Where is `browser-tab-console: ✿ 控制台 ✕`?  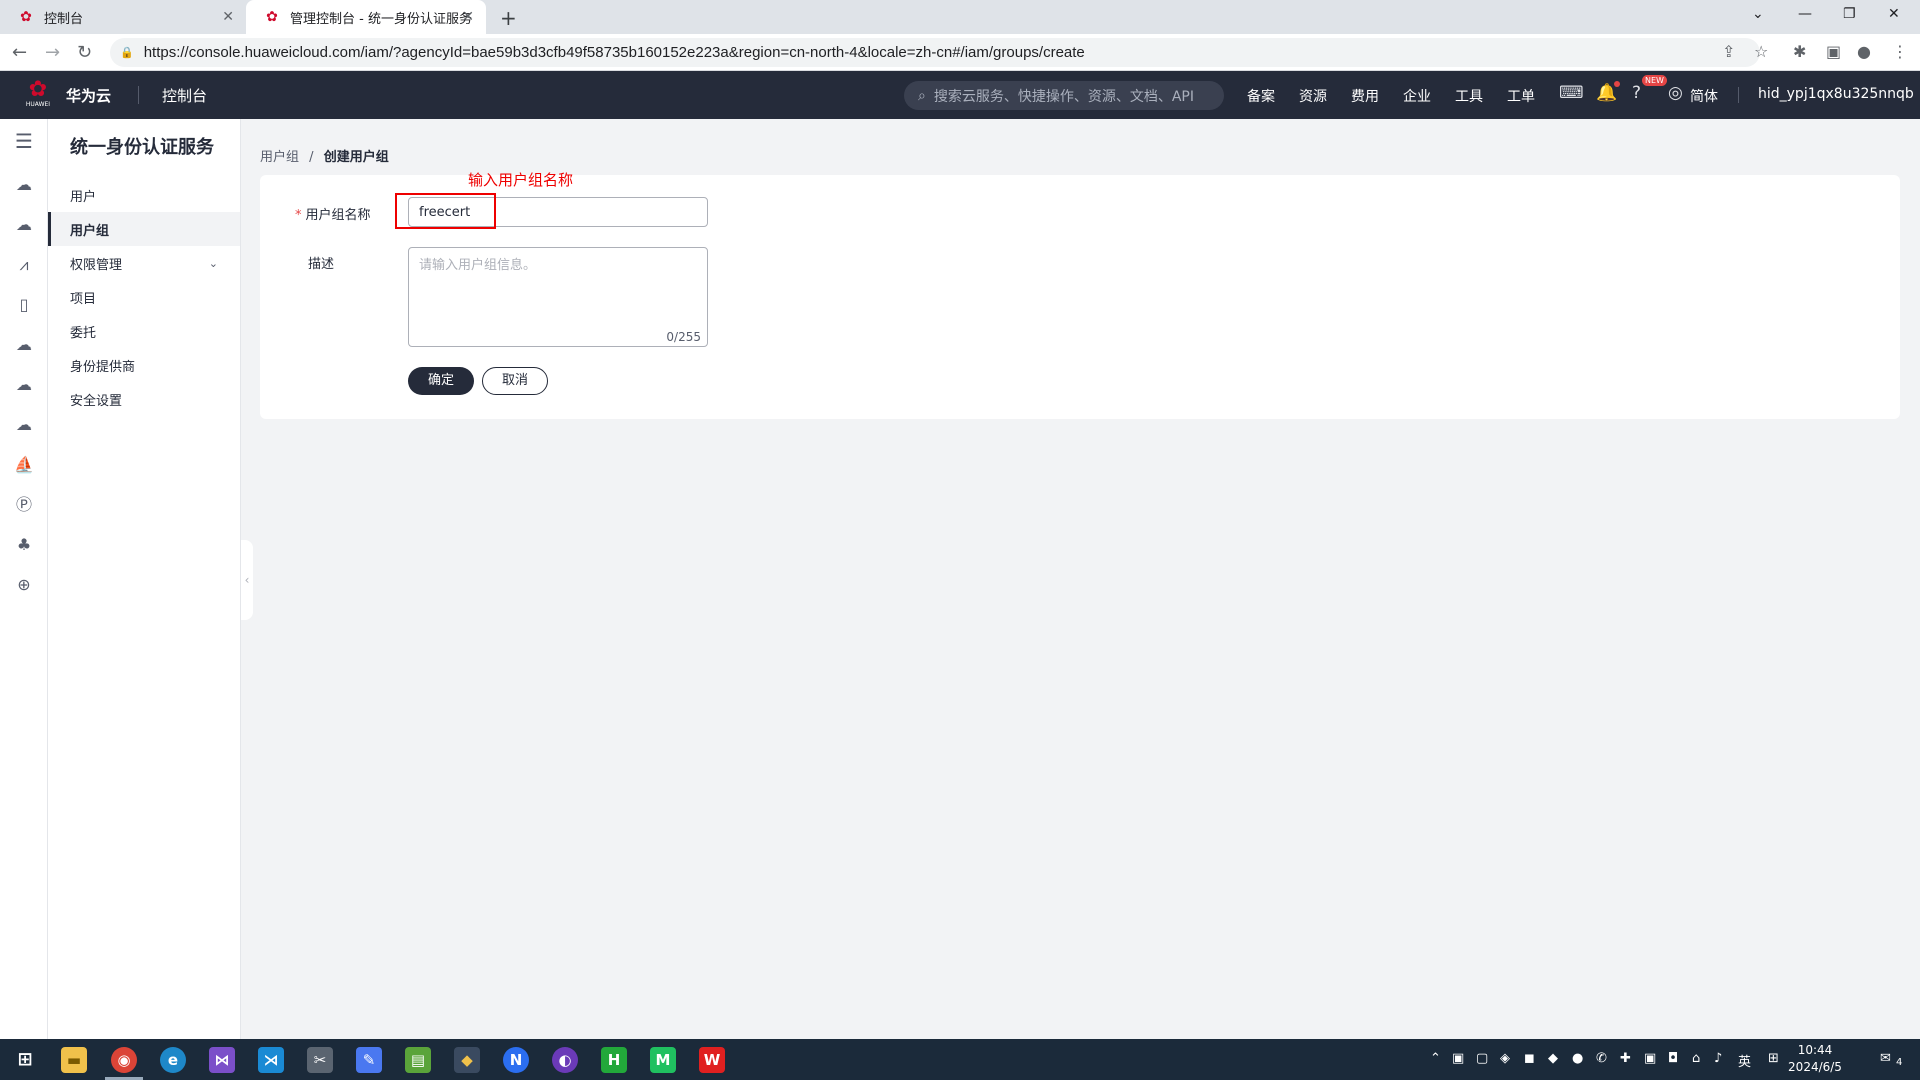 browser-tab-console: ✿ 控制台 ✕ is located at coordinates (123, 17).